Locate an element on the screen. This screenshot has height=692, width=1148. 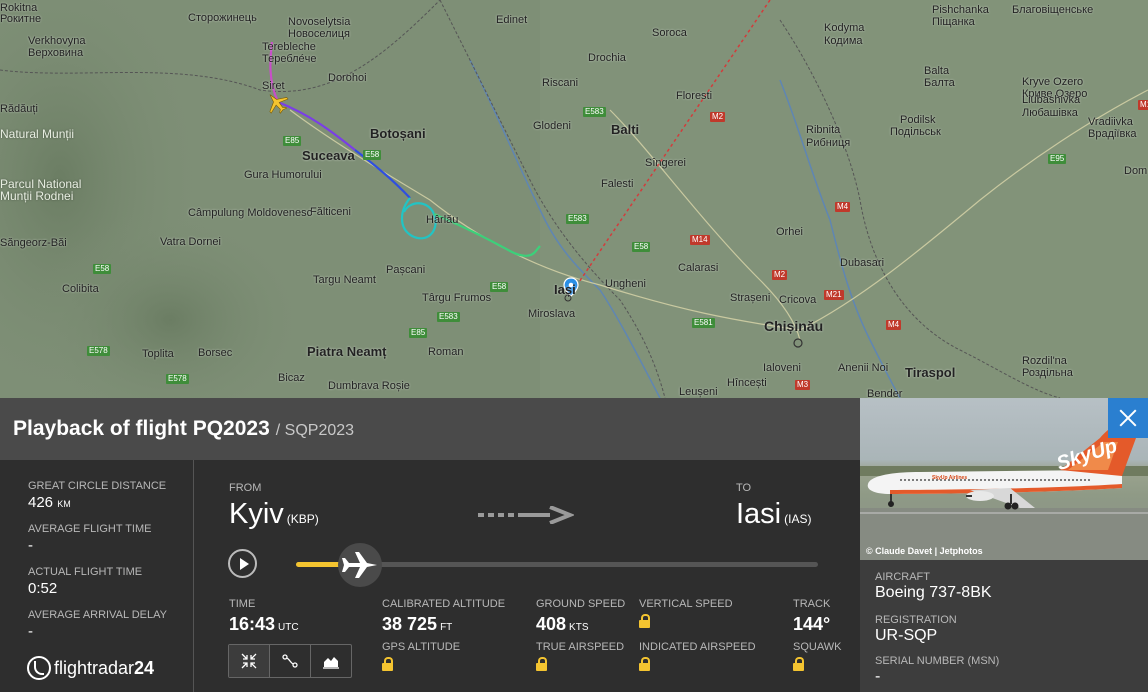
to-label: TO is located at coordinates (744, 488).